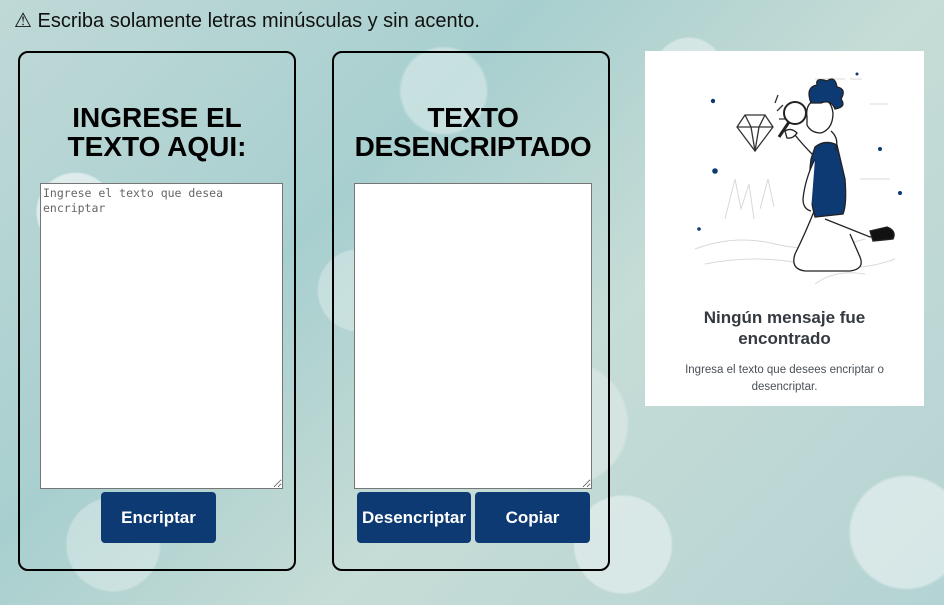 The image size is (944, 605). What do you see at coordinates (158, 517) in the screenshot?
I see `encrypt-button: Encriptar` at bounding box center [158, 517].